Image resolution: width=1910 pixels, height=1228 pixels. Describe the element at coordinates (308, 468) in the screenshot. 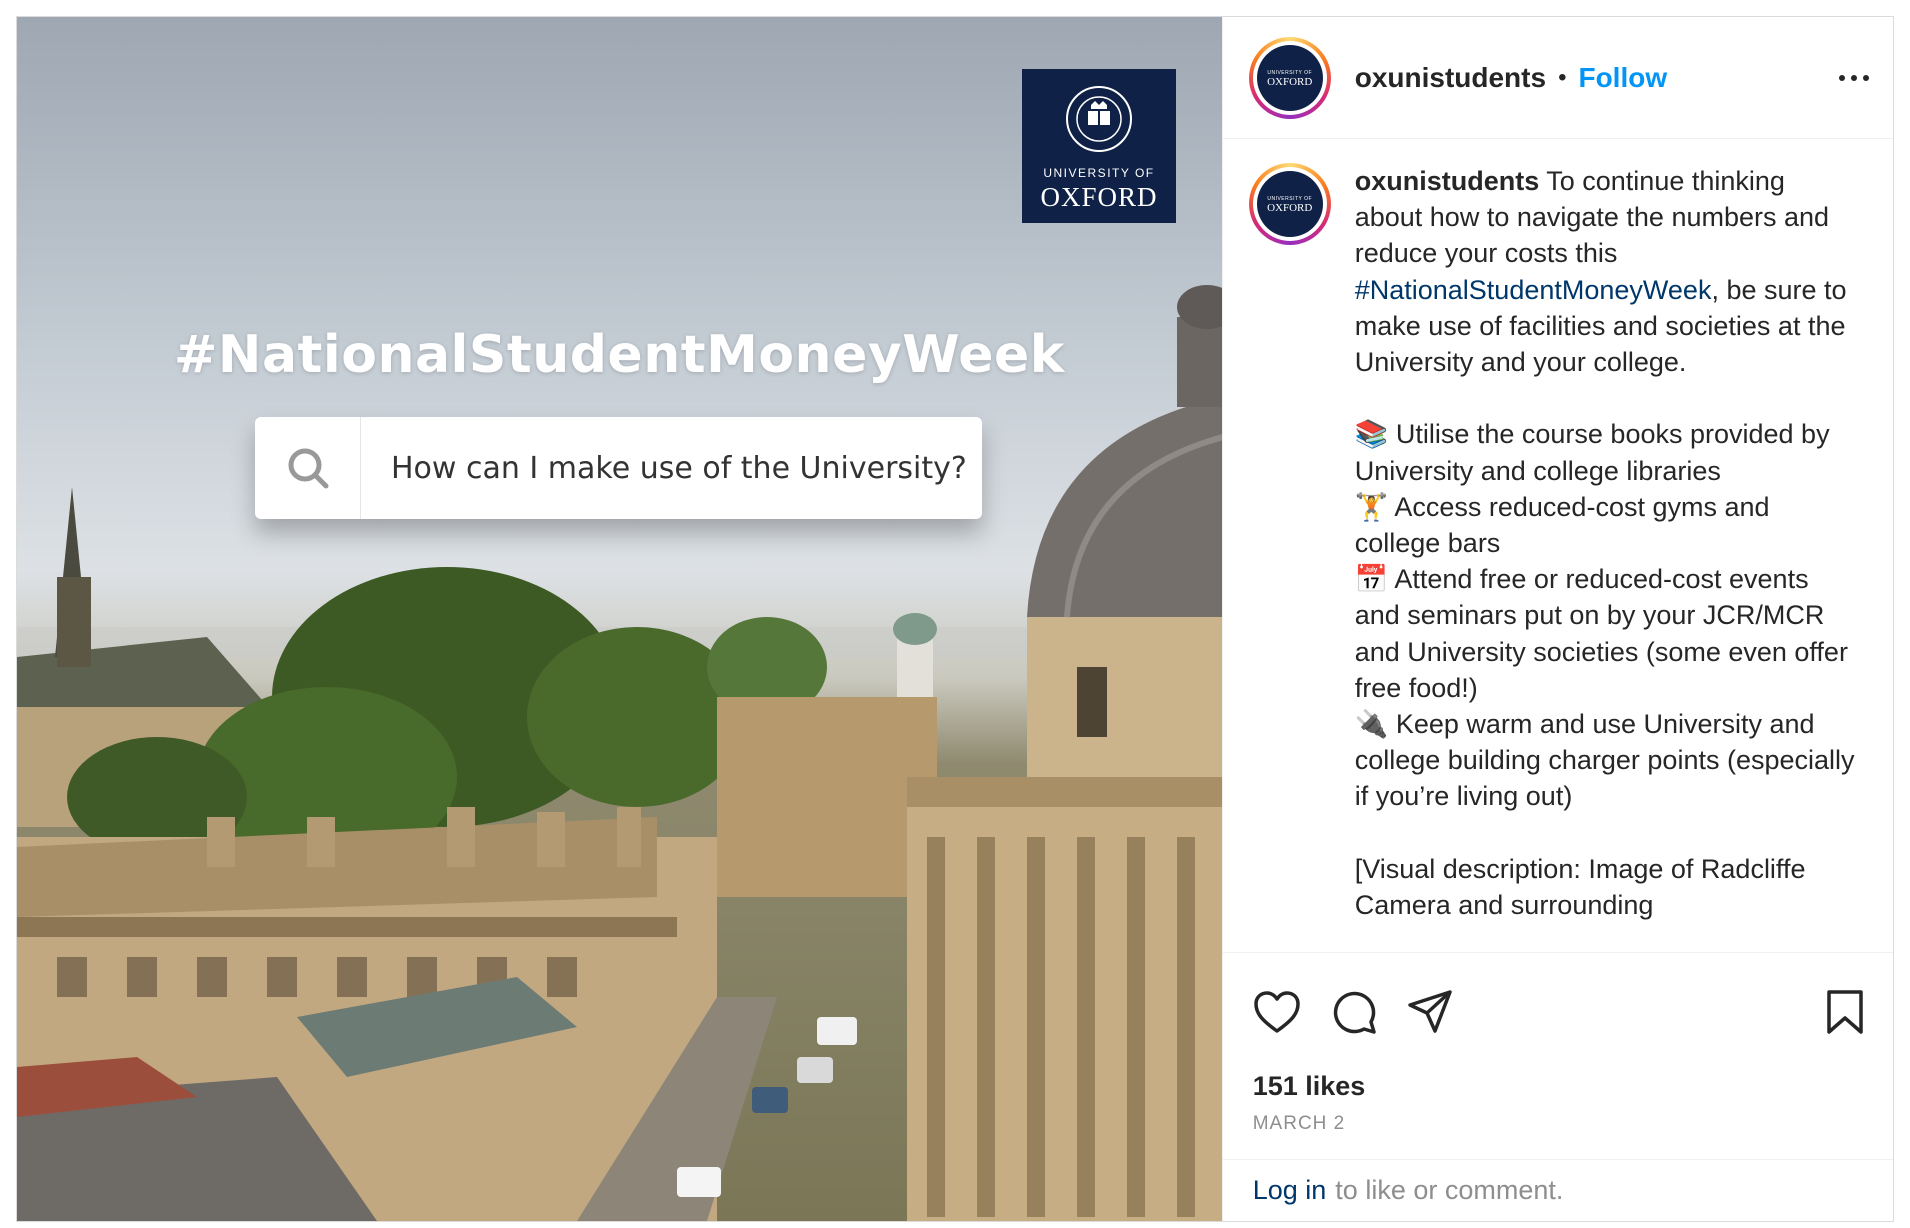

I see `search-icon` at that location.